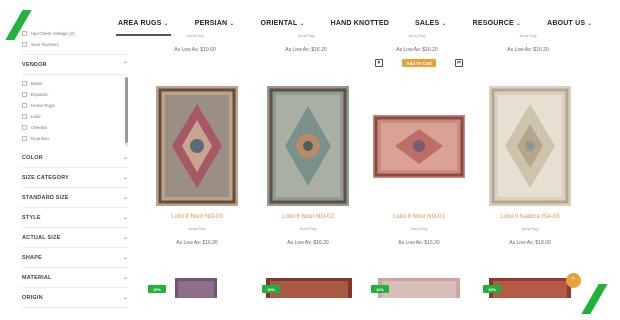  I want to click on filter-color: COLOR ⌄, so click(75, 158).